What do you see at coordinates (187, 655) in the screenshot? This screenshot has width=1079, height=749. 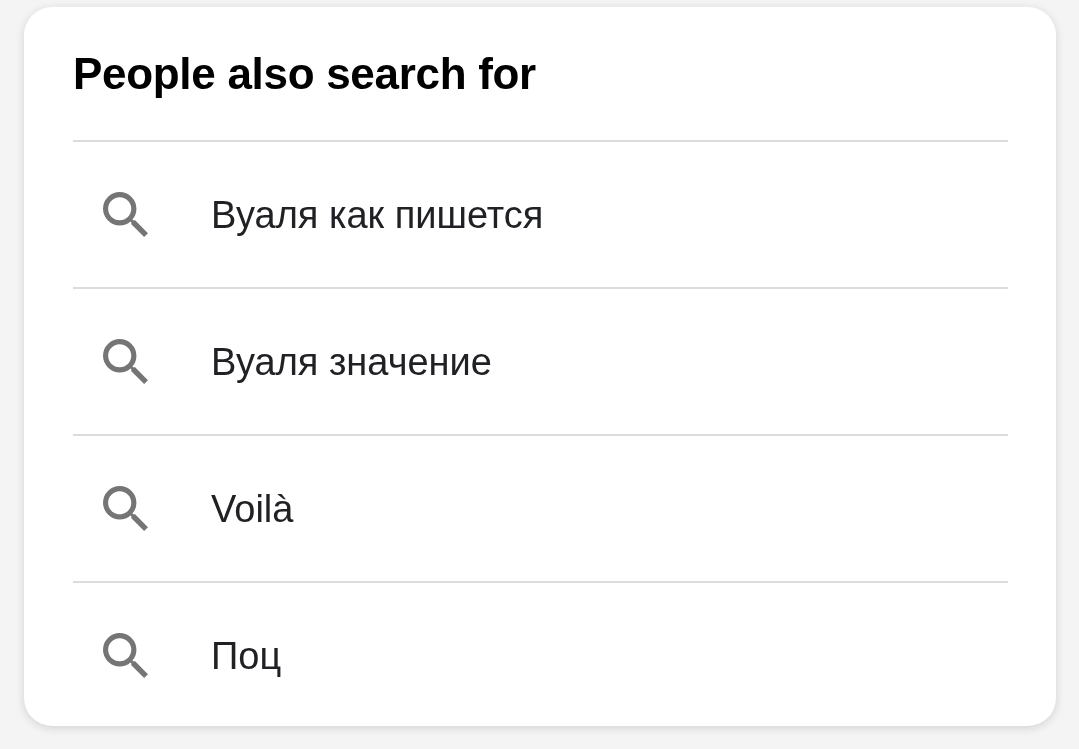 I see `related-search-link: Поц` at bounding box center [187, 655].